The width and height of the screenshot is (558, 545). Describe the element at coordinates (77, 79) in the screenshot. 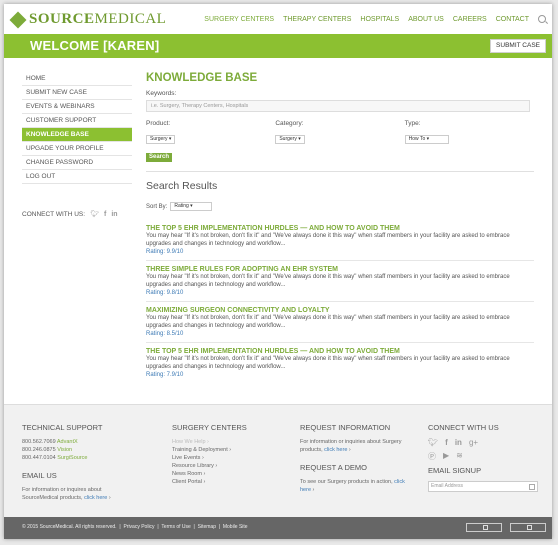

I see `sidebar-item-home: HOME` at that location.